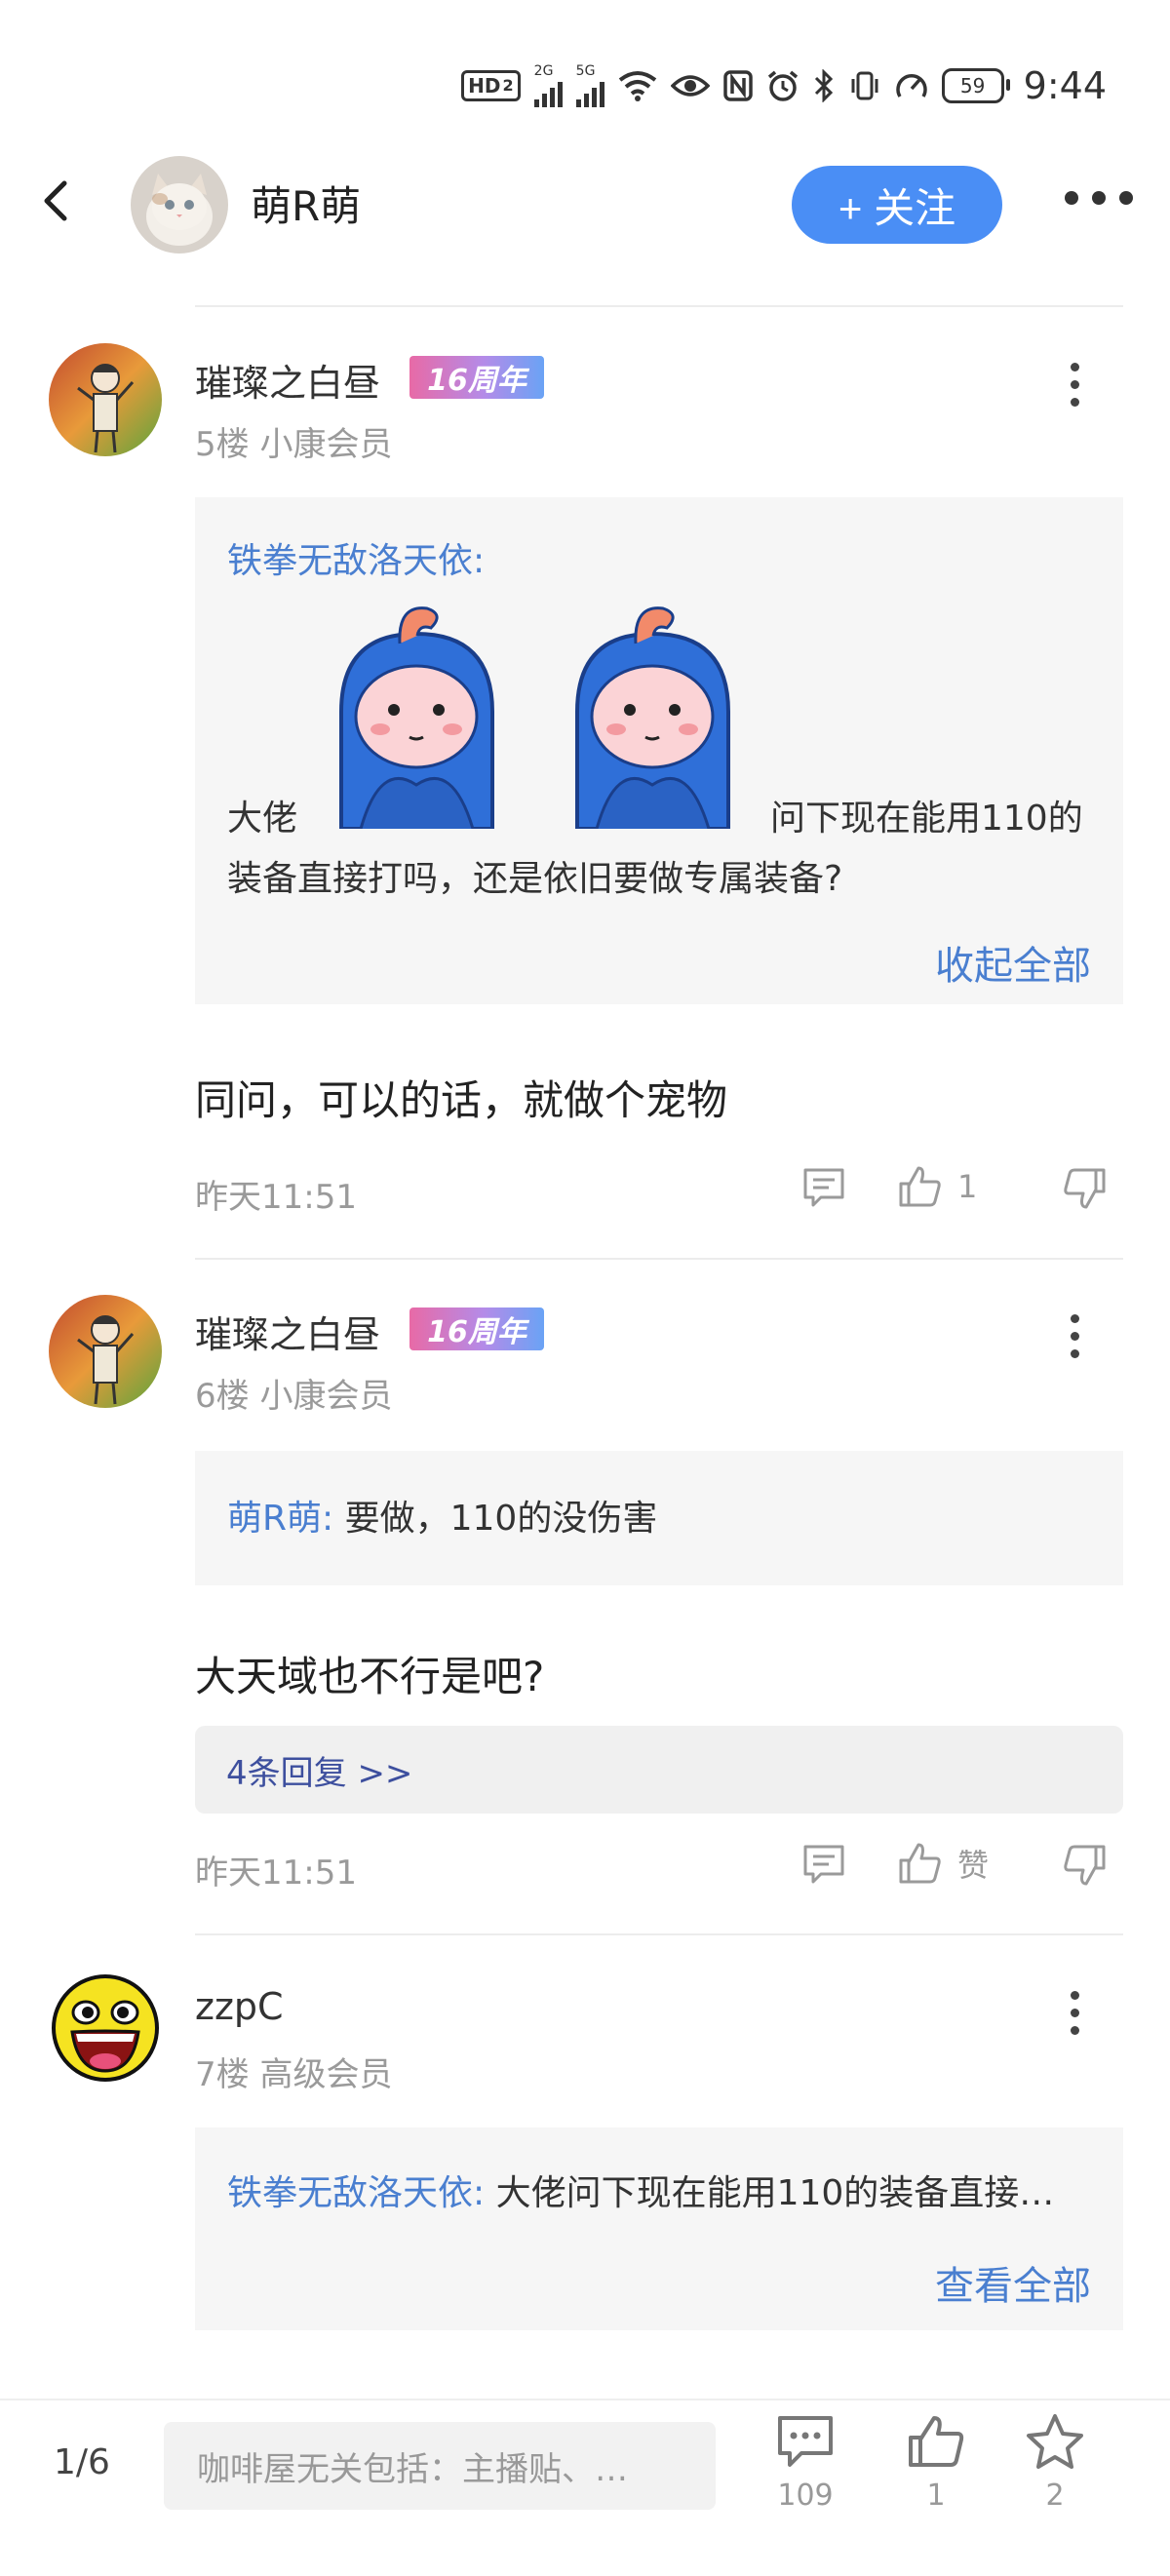 The image size is (1170, 2576). I want to click on wifi-icon, so click(637, 85).